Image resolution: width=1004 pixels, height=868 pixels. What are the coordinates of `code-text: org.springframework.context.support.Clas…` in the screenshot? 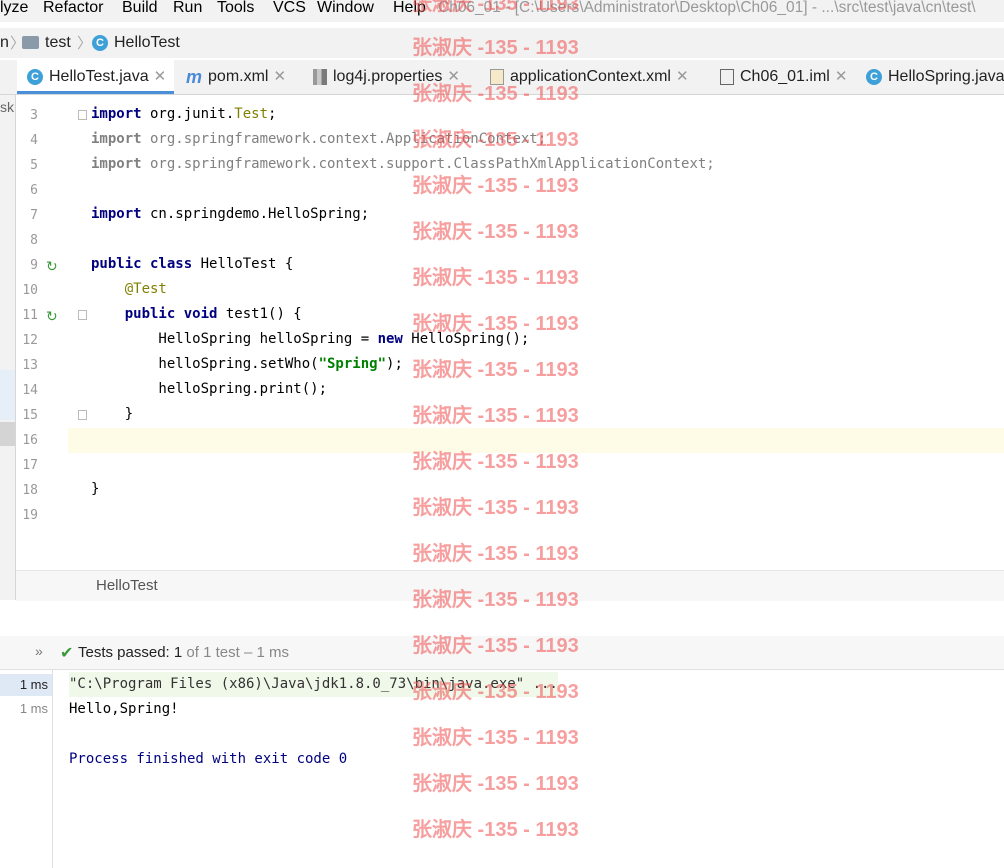 It's located at (428, 164).